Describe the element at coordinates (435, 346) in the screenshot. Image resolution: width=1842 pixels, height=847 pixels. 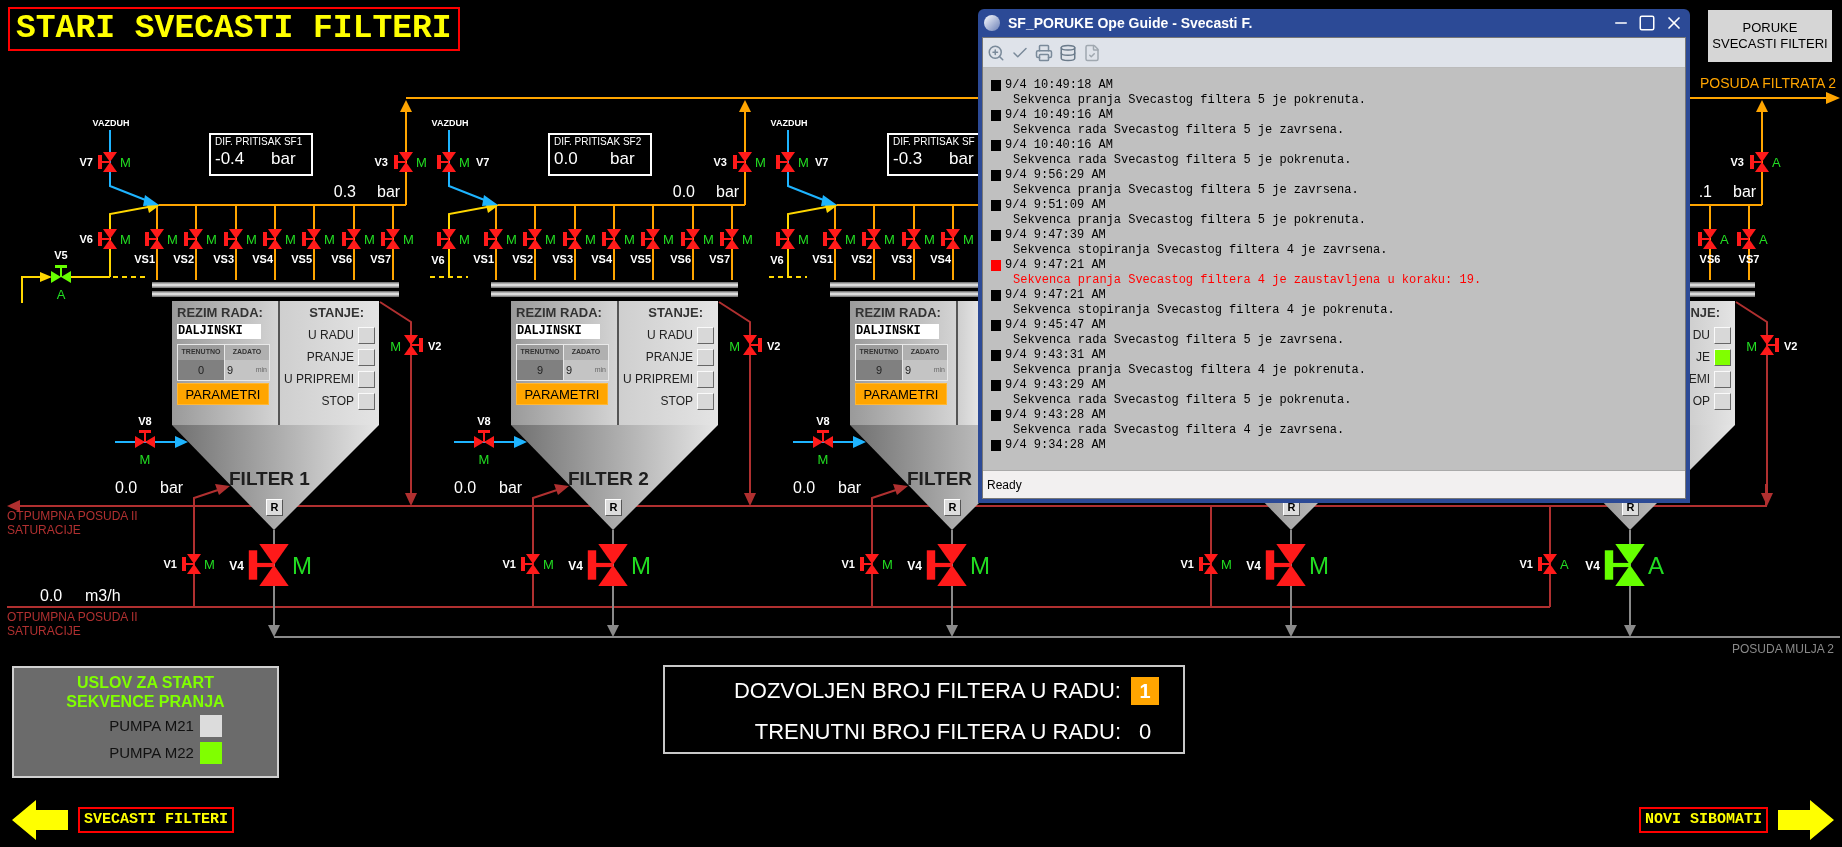
I see `valve-label: V2` at that location.